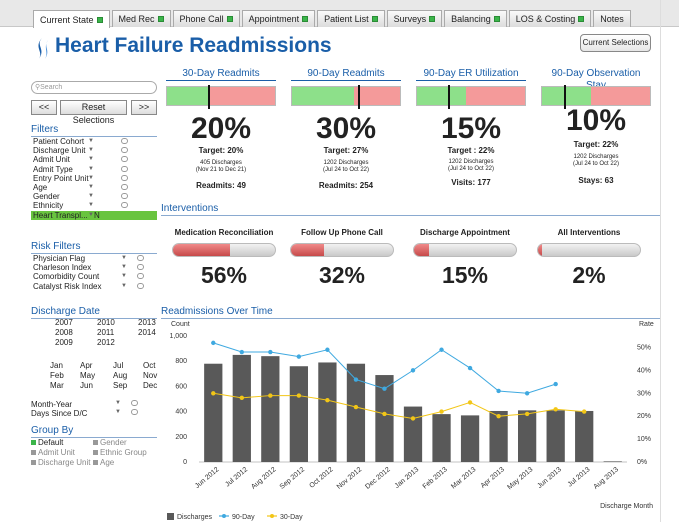  I want to click on filter-ethnicity: Ethnicity ▼, so click(94, 205).